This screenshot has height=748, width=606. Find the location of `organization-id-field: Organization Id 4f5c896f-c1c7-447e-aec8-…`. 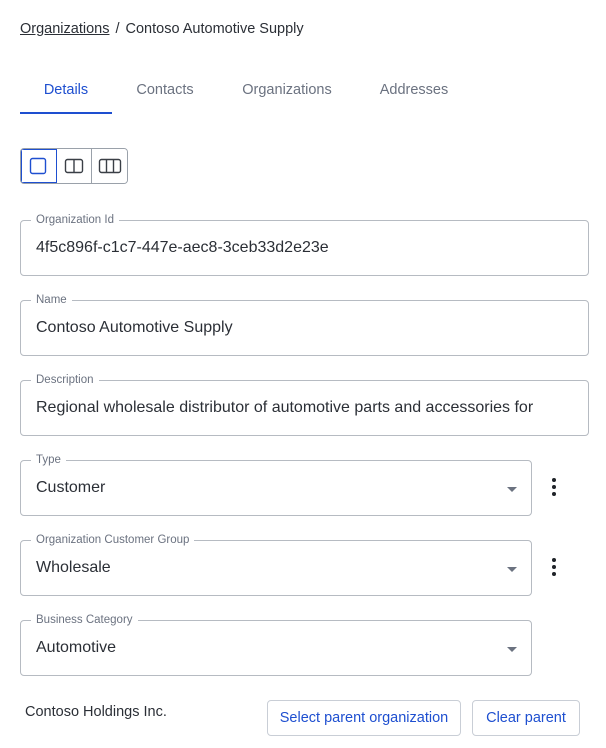

organization-id-field: Organization Id 4f5c896f-c1c7-447e-aec8-… is located at coordinates (304, 244).